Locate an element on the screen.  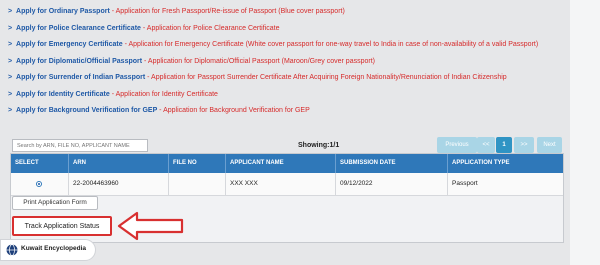
pager-previous-button: Previous is located at coordinates (457, 145).